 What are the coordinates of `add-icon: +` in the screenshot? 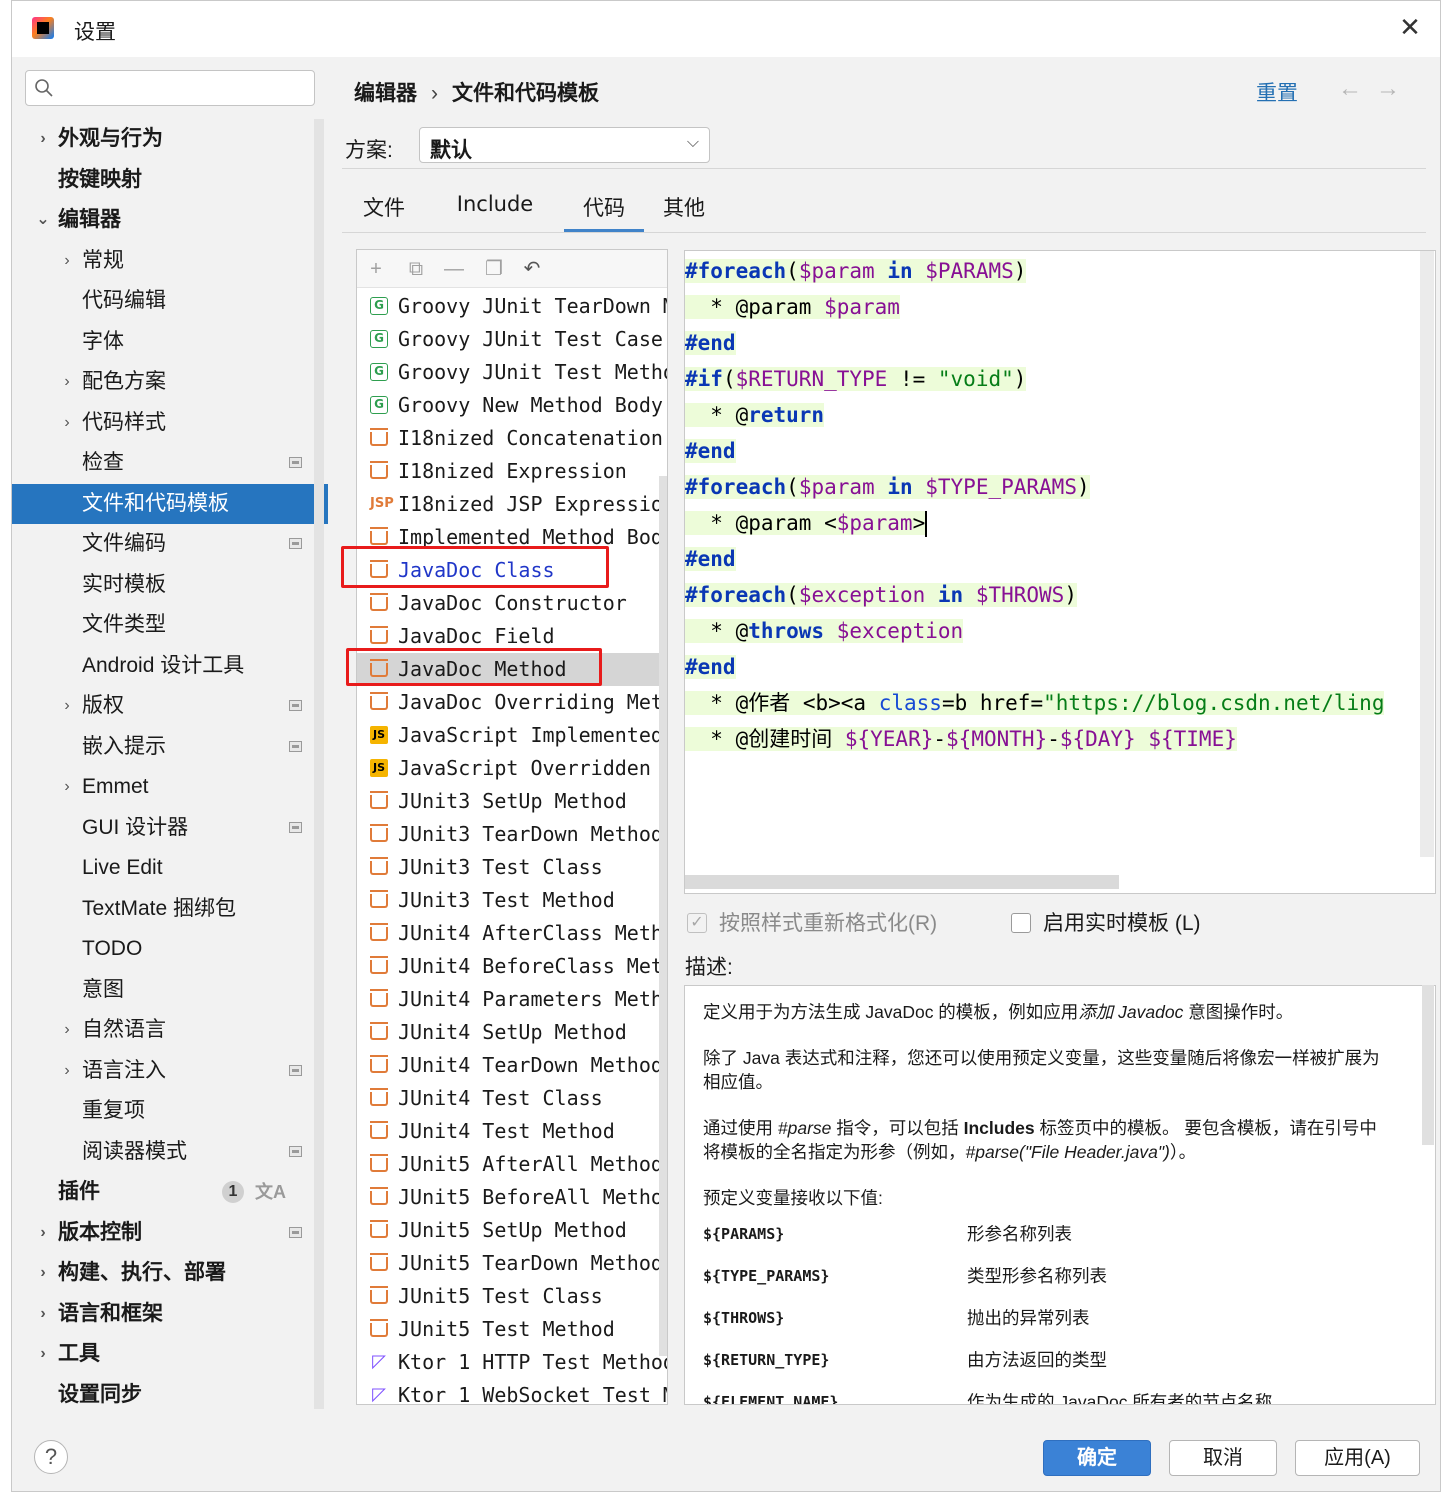 It's located at (376, 269).